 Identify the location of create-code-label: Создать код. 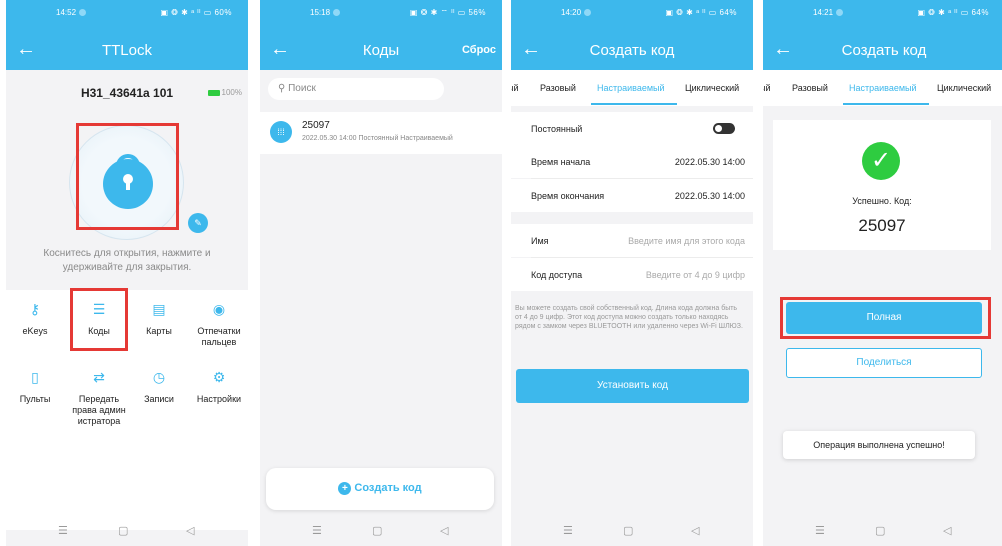
(388, 488).